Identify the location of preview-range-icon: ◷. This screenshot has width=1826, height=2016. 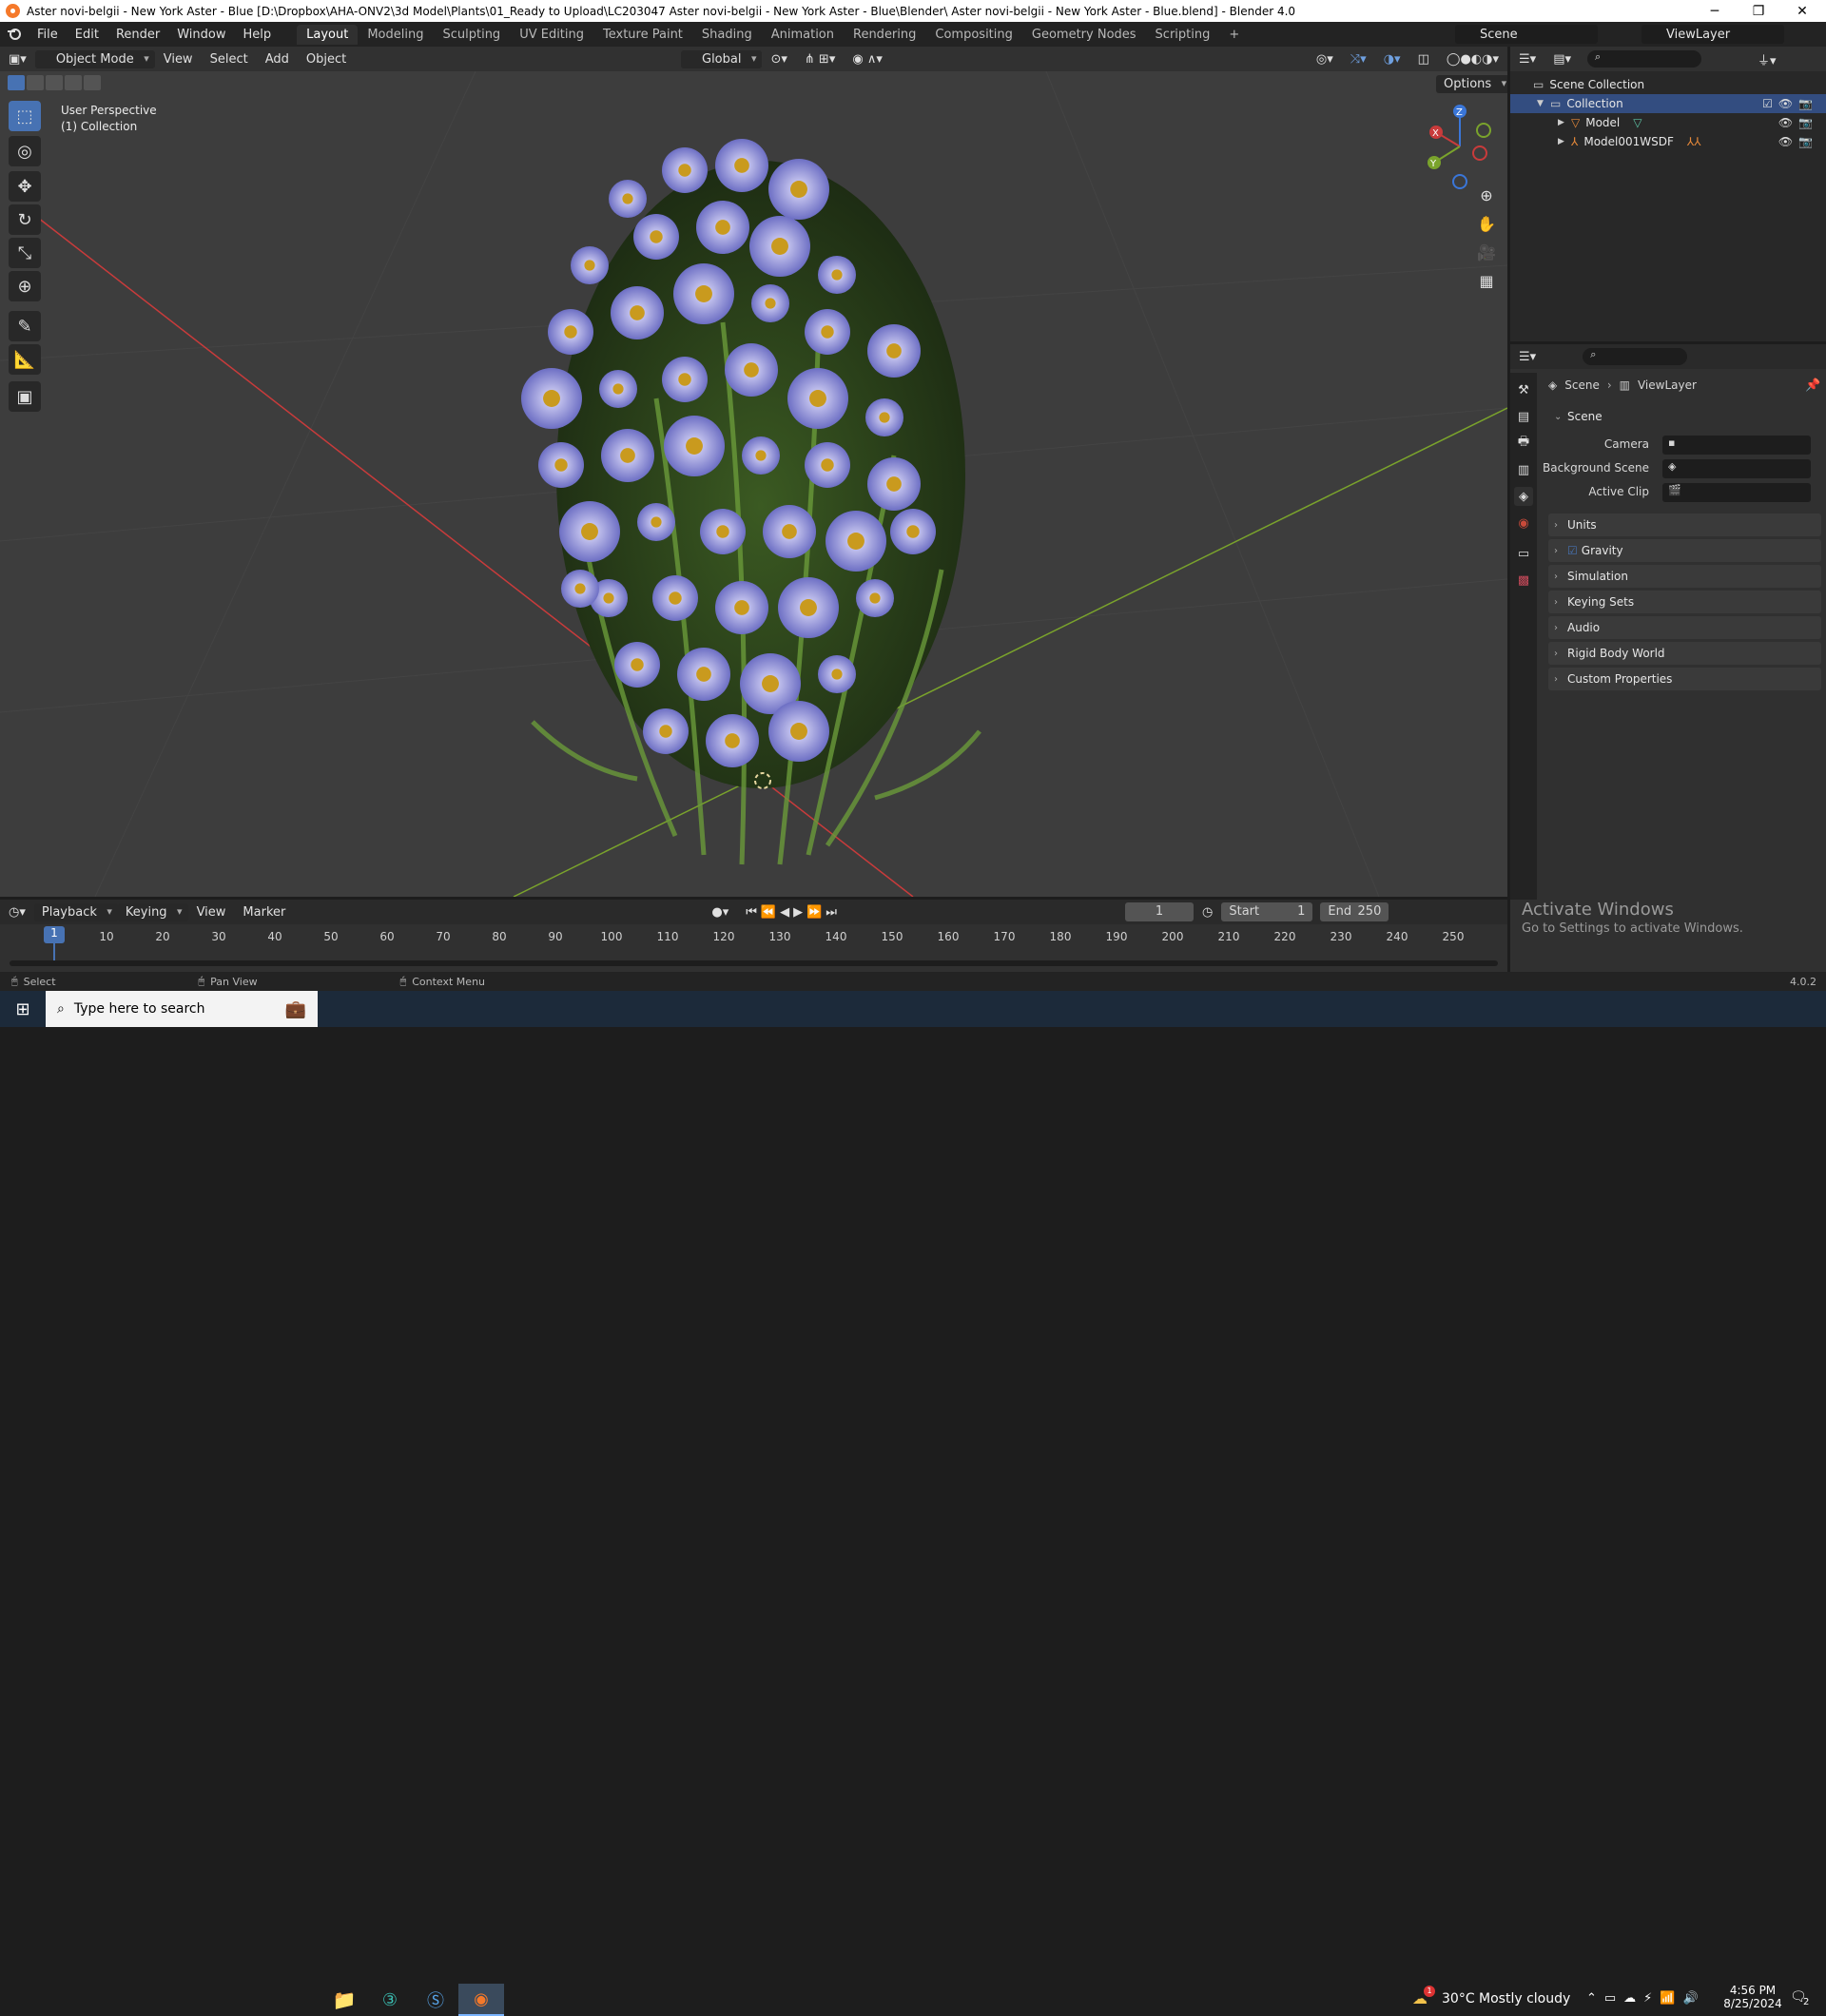
(1208, 913).